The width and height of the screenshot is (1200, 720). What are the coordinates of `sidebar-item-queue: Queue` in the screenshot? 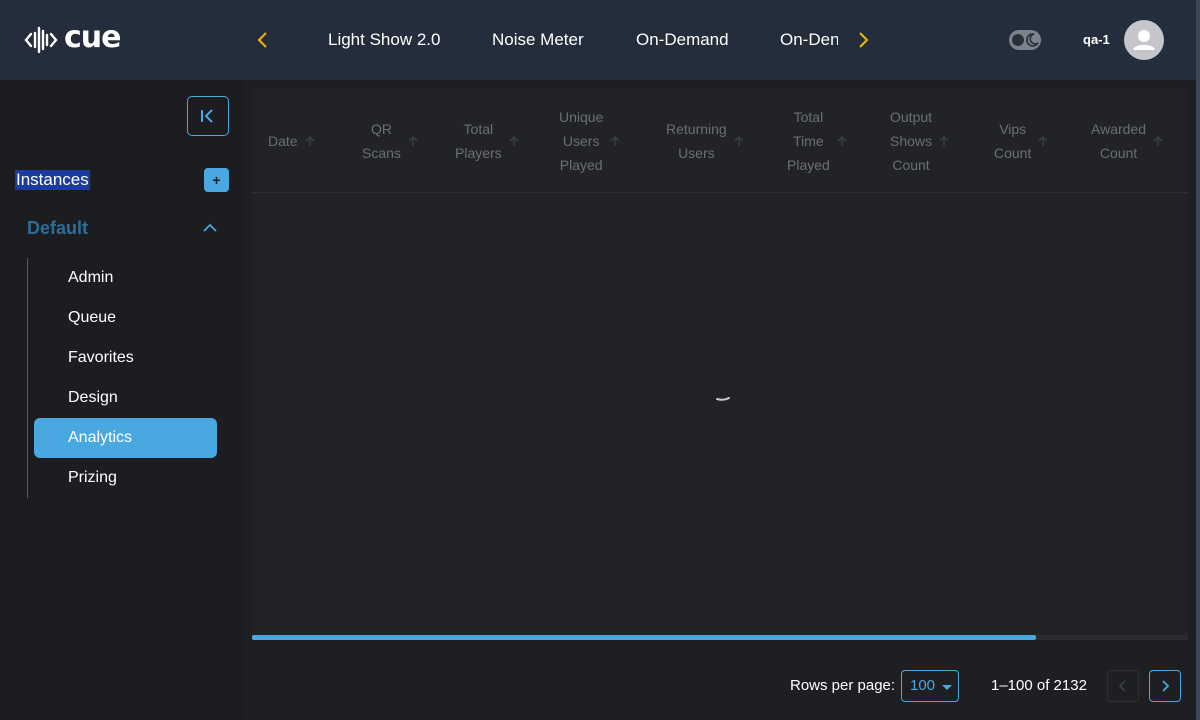 It's located at (125, 318).